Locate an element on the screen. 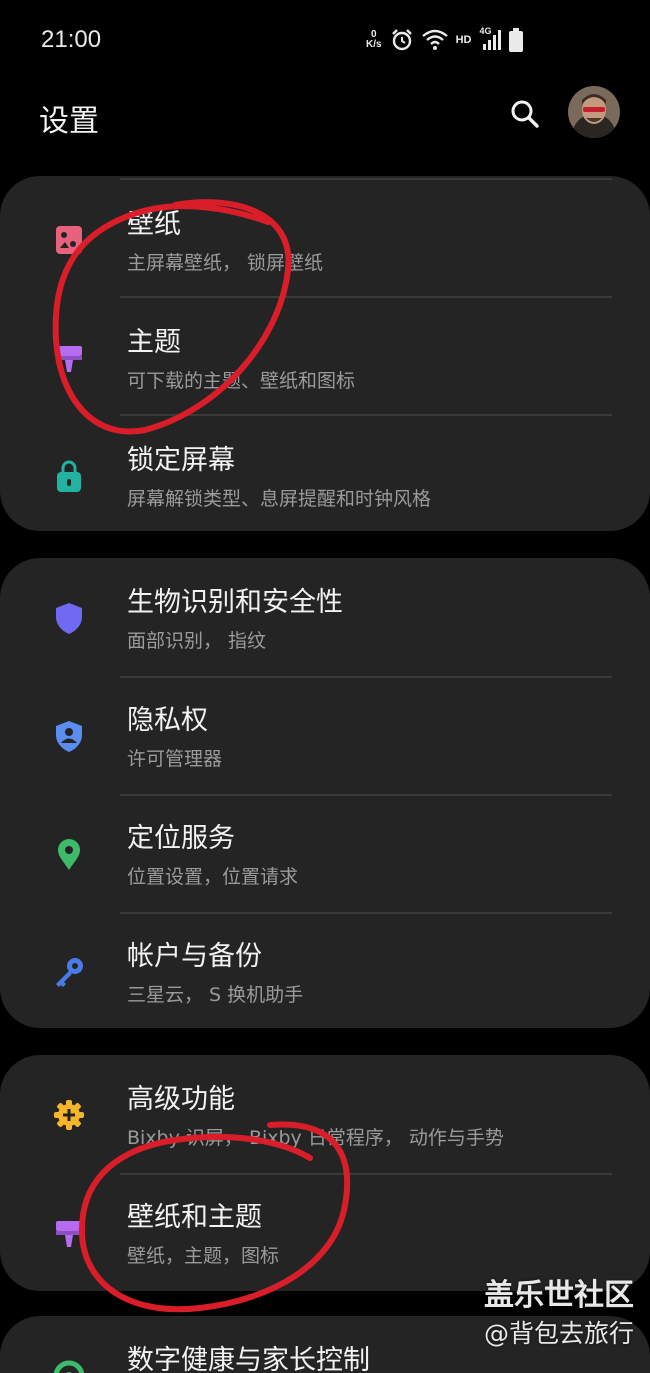  lock-icon is located at coordinates (69, 476).